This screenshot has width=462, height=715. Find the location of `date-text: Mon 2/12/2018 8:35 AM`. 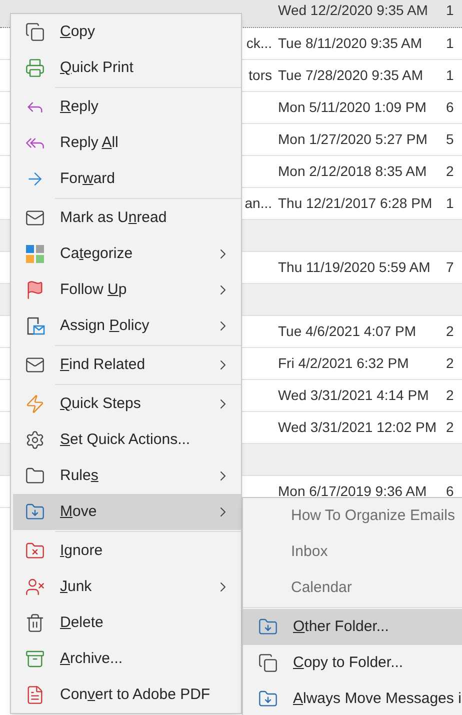

date-text: Mon 2/12/2018 8:35 AM is located at coordinates (352, 171).